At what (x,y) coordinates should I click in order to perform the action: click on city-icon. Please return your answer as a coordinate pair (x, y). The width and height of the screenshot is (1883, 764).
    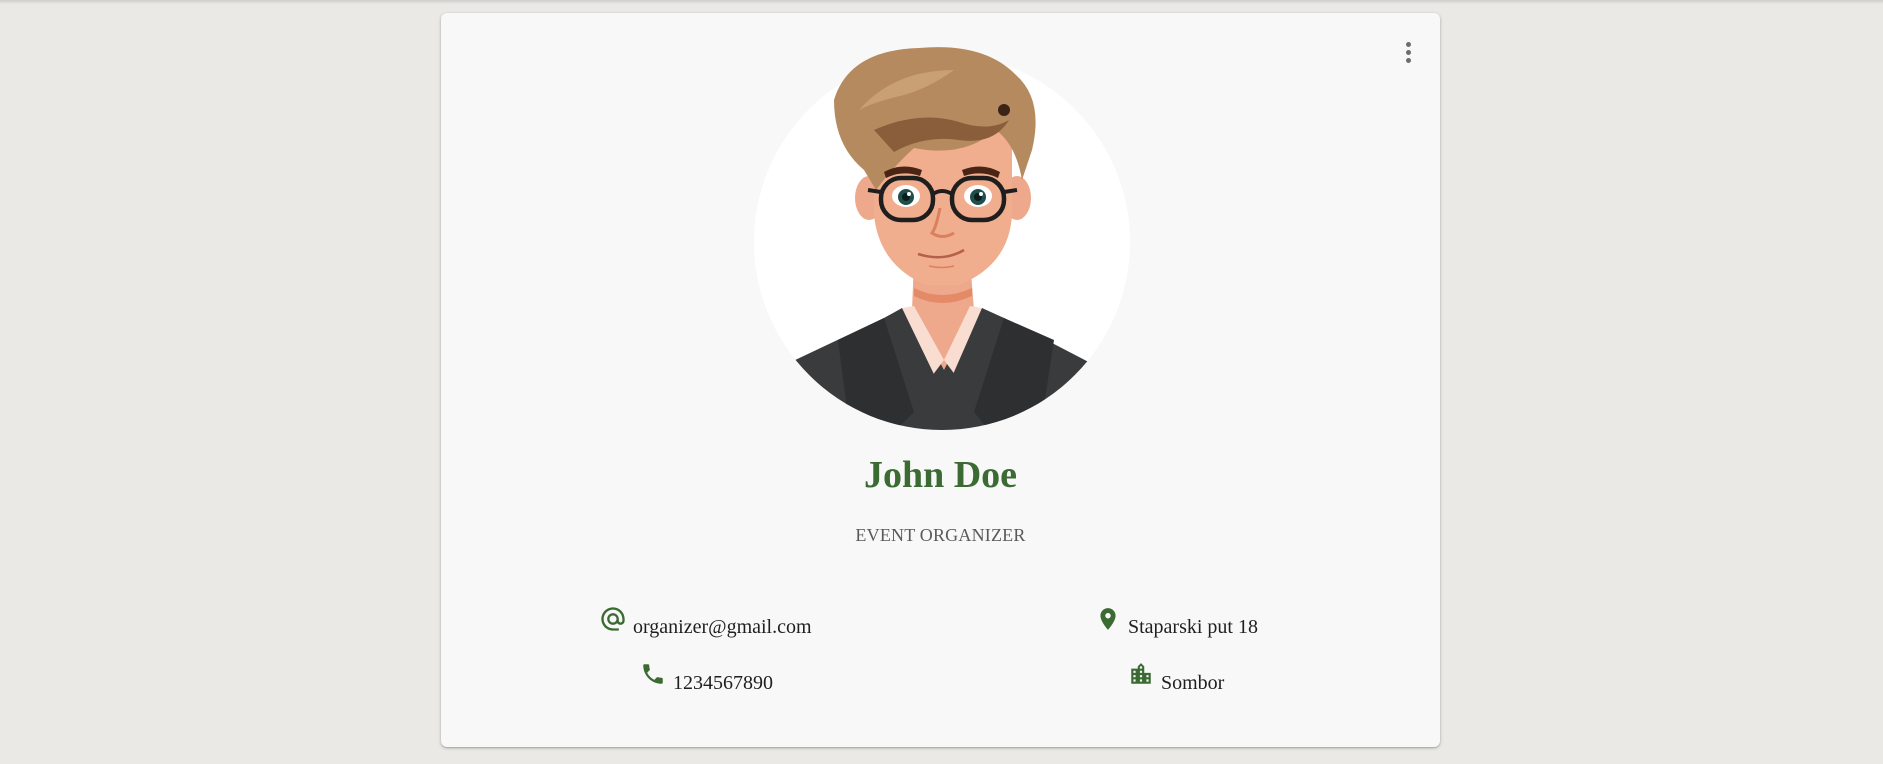
    Looking at the image, I should click on (1141, 675).